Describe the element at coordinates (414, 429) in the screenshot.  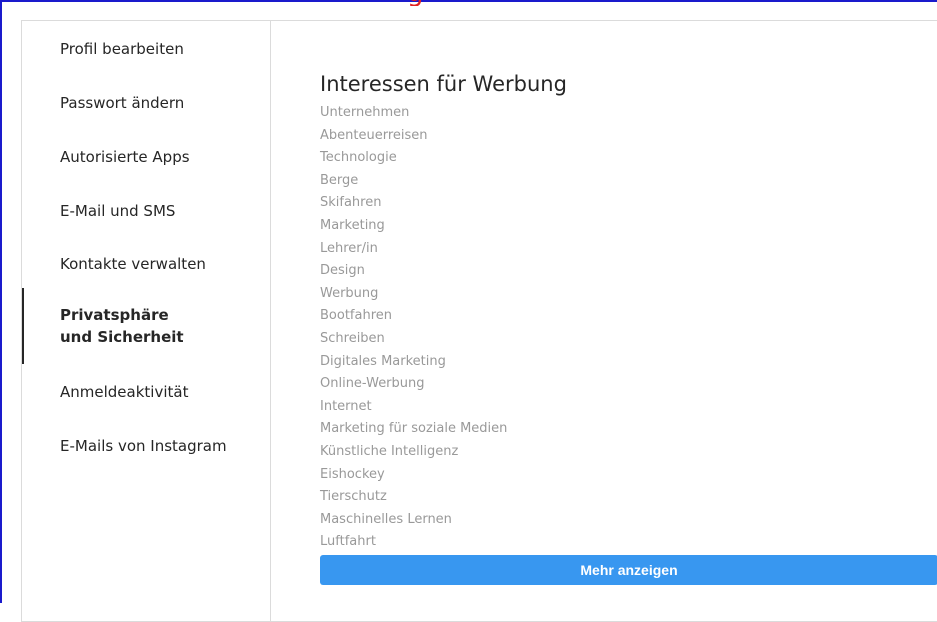
I see `interest-item: Marketing für soziale Medien` at that location.